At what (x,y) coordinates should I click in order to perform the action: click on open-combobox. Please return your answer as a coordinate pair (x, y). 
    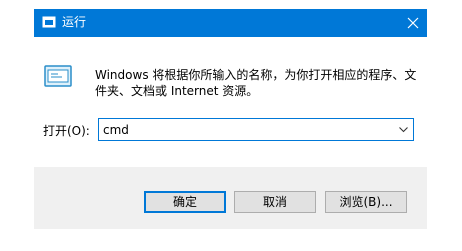
    Looking at the image, I should click on (256, 129).